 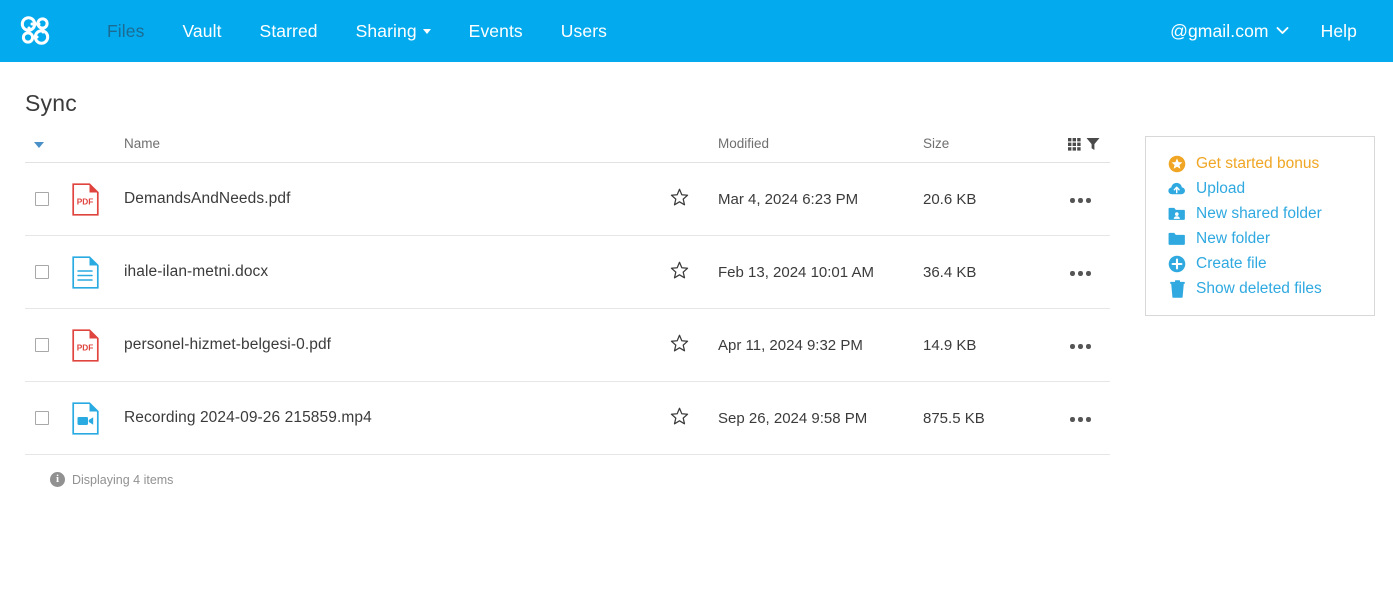 What do you see at coordinates (954, 418) in the screenshot?
I see `file-size: 875.5 KB` at bounding box center [954, 418].